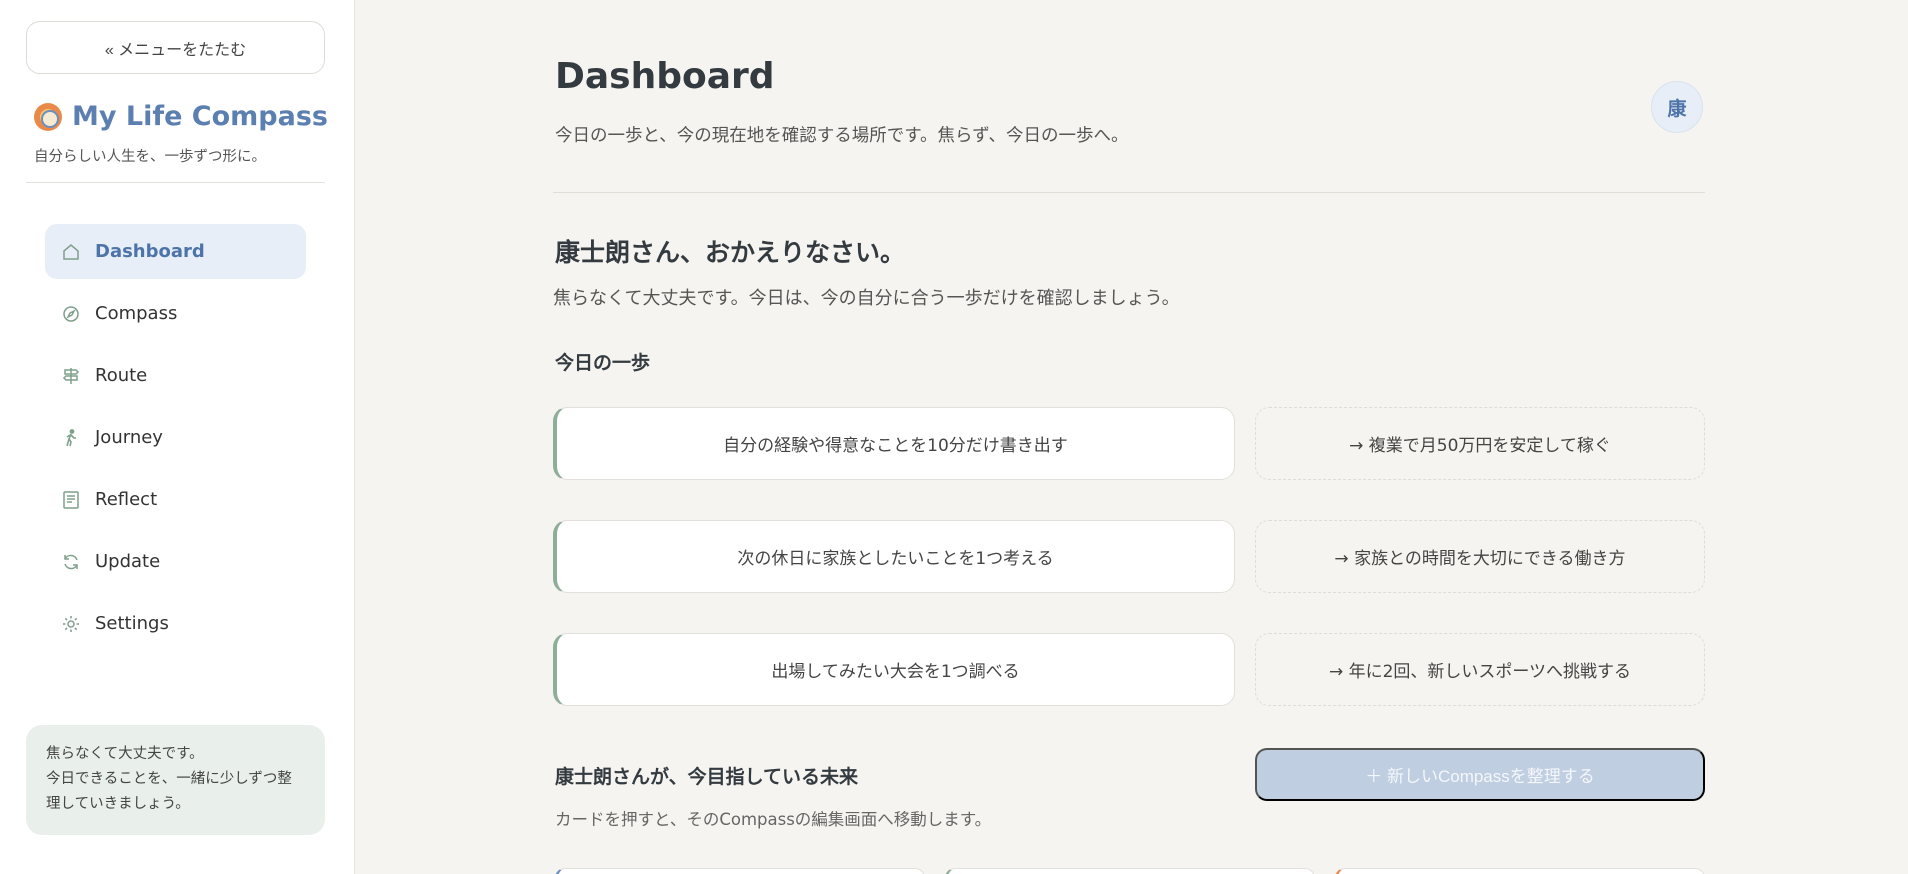  Describe the element at coordinates (175, 499) in the screenshot. I see `sidebar-item-reflect: Reflect` at that location.